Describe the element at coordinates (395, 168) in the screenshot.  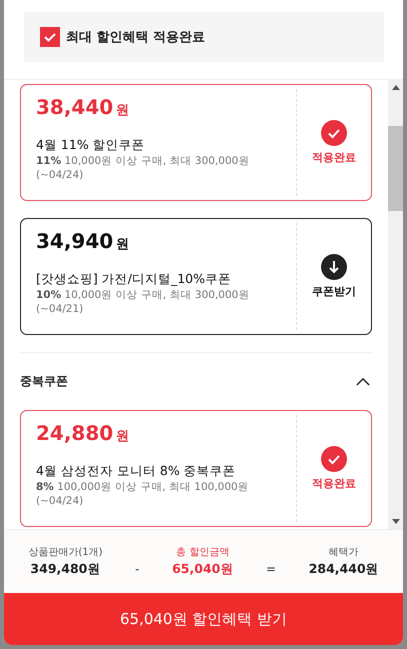
I see `scrollbar-thumb` at that location.